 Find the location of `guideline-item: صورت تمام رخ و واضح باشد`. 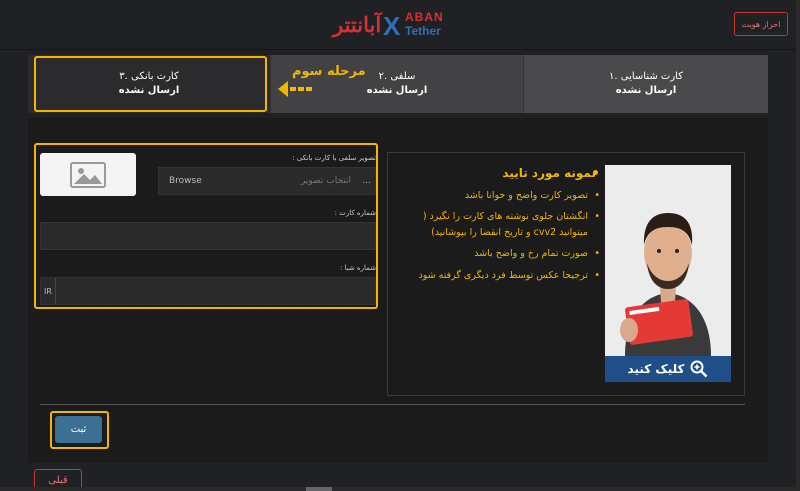

guideline-item: صورت تمام رخ و واضح باشد is located at coordinates (505, 254).